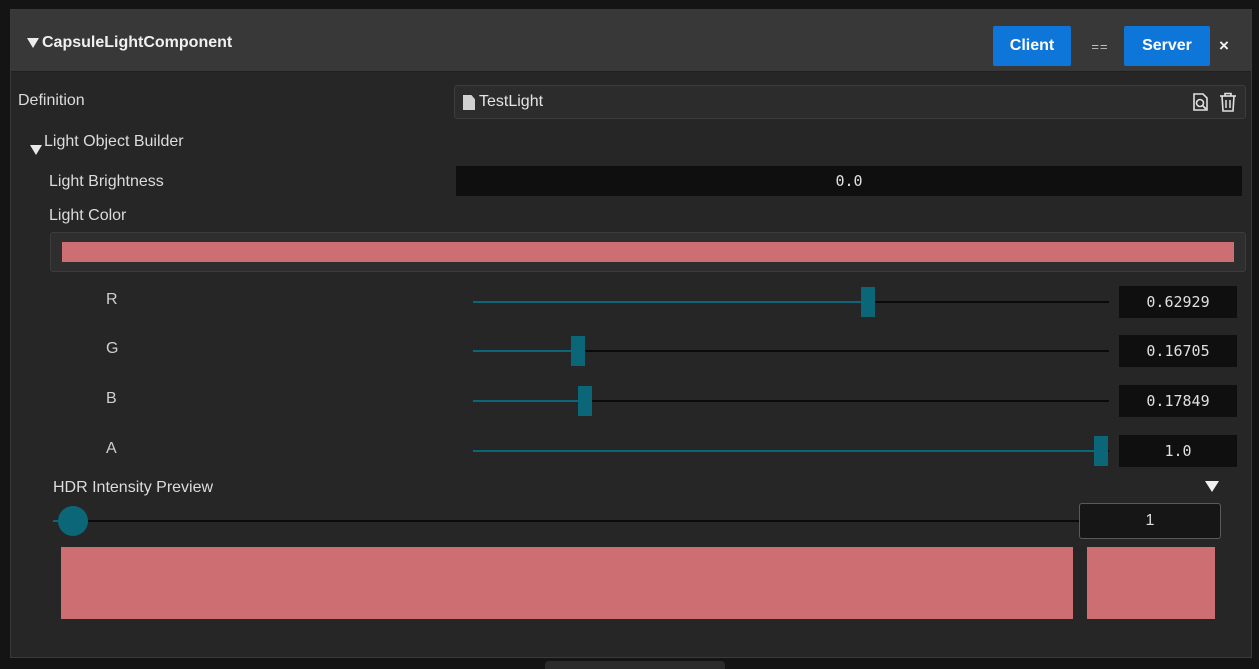 Image resolution: width=1259 pixels, height=669 pixels. I want to click on hdr-preview-swatch, so click(567, 583).